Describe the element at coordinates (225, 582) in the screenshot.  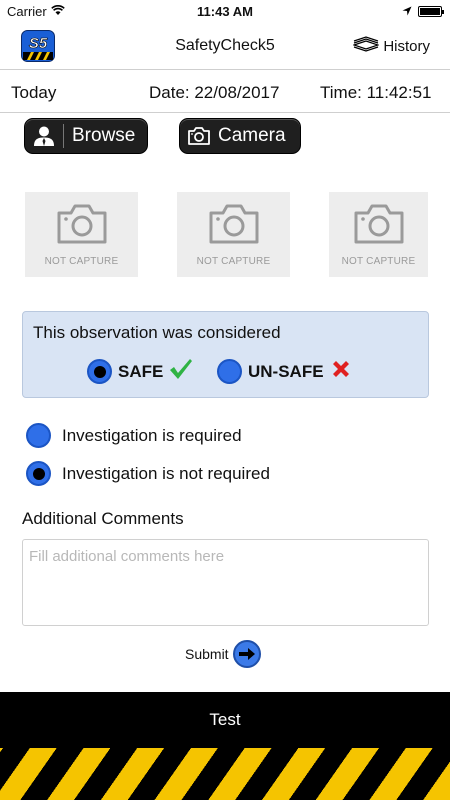
I see `comments-input` at that location.